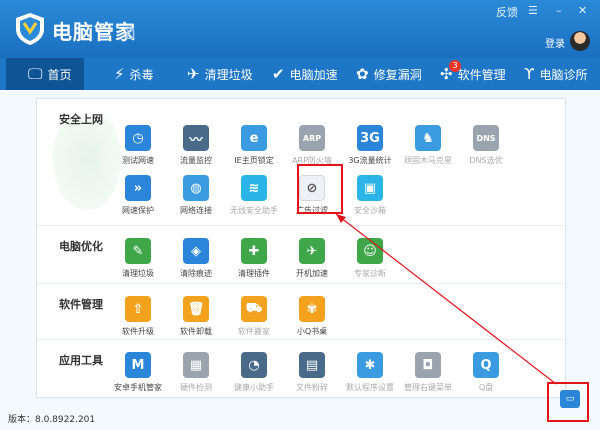  I want to click on horse-icon: ♞, so click(428, 138).